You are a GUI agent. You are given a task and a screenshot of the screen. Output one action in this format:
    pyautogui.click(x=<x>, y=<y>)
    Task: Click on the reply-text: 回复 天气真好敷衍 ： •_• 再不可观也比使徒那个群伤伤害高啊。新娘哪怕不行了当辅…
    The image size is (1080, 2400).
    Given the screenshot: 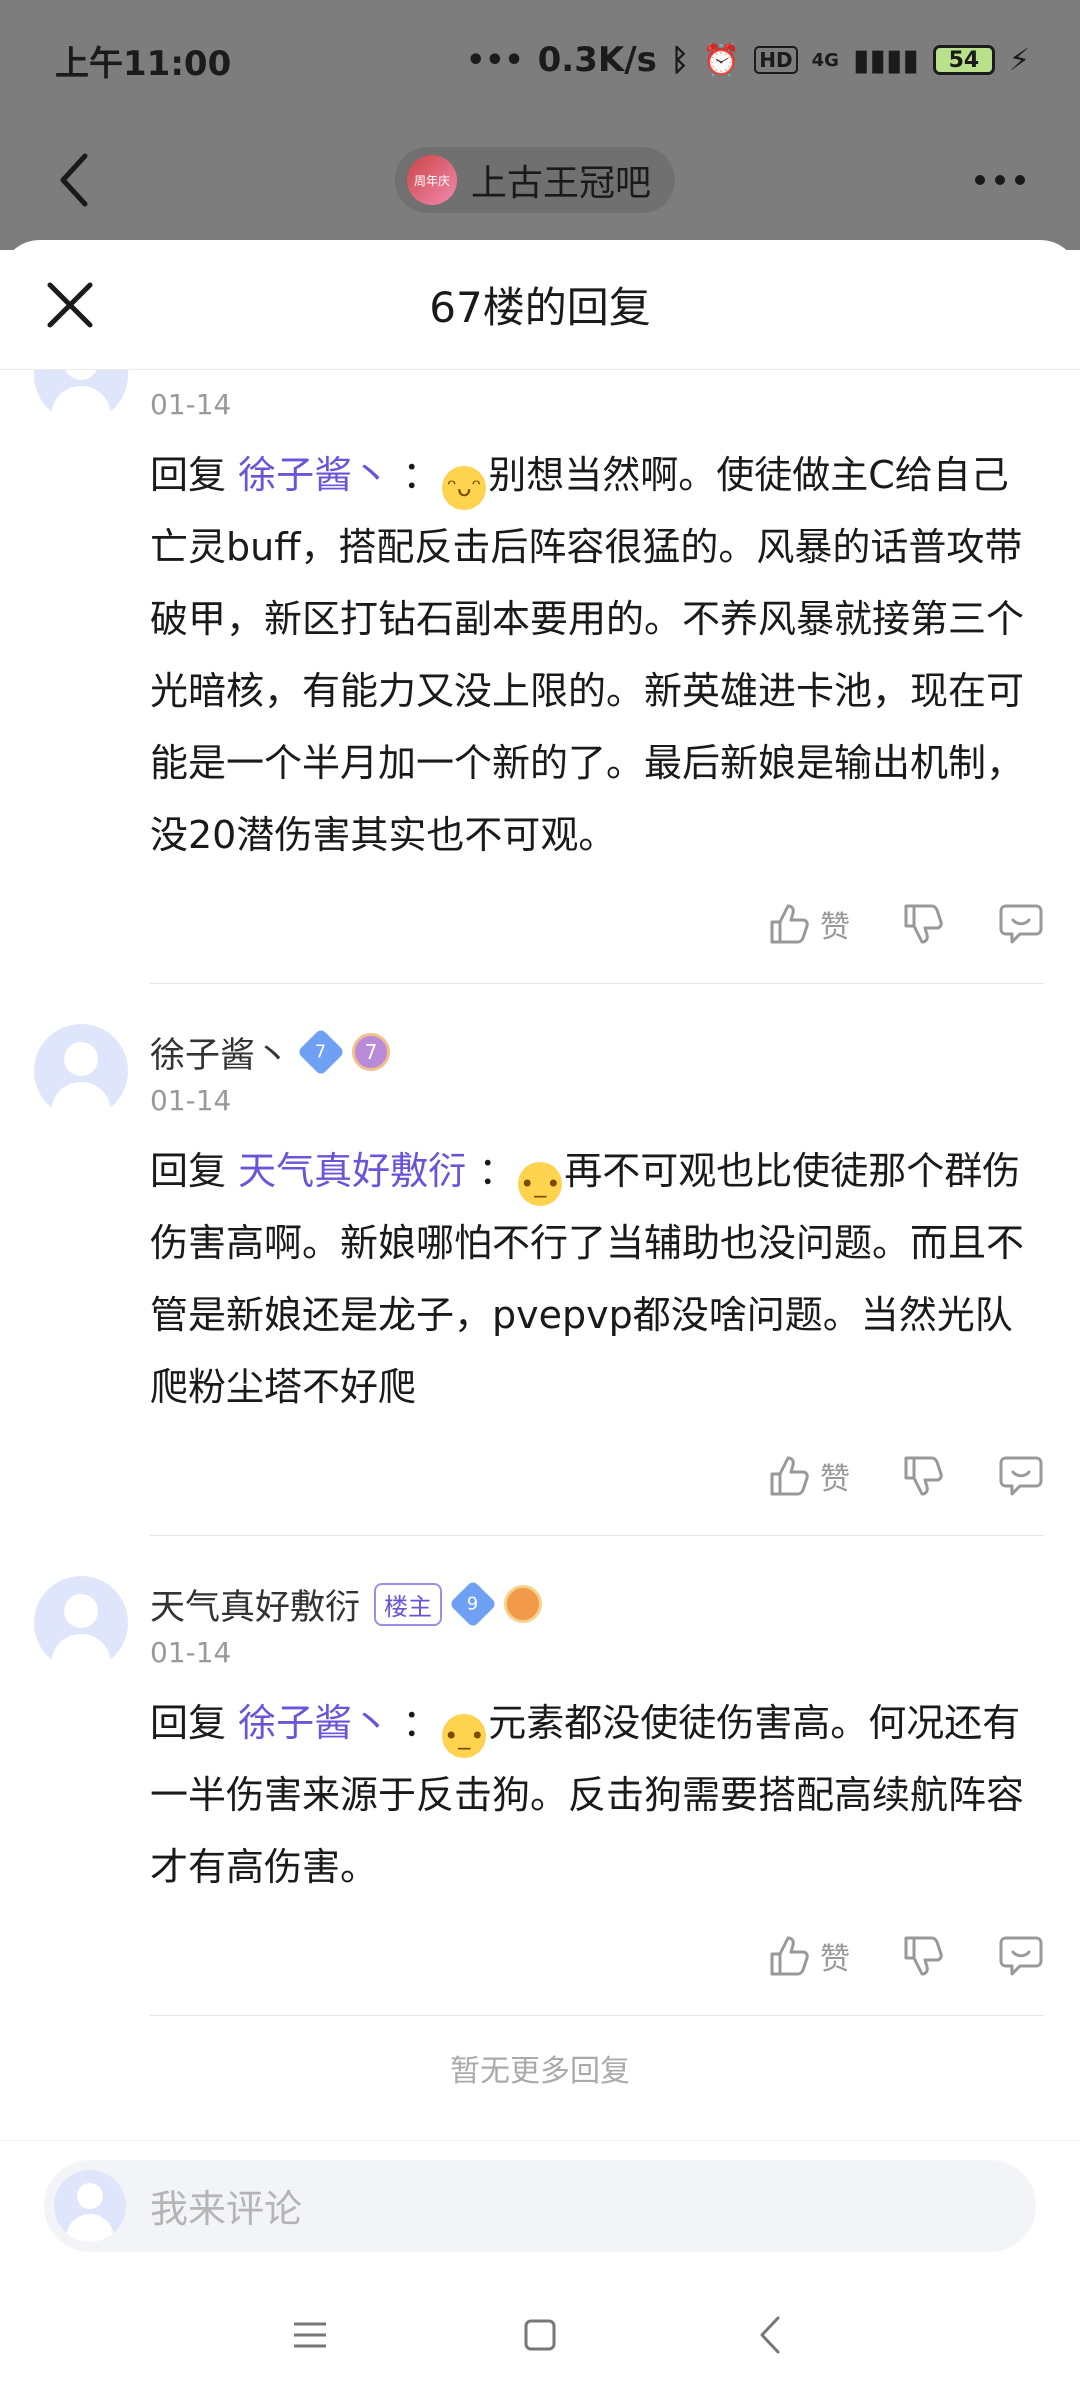 What is the action you would take?
    pyautogui.click(x=597, y=1279)
    